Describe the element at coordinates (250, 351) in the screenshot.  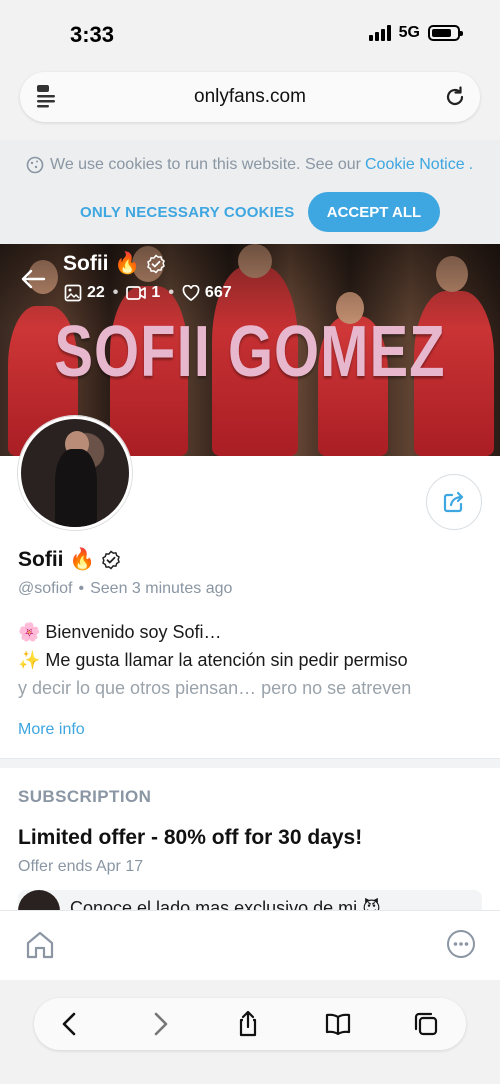
I see `cover-title-overlay: SOFII GOMEZ` at that location.